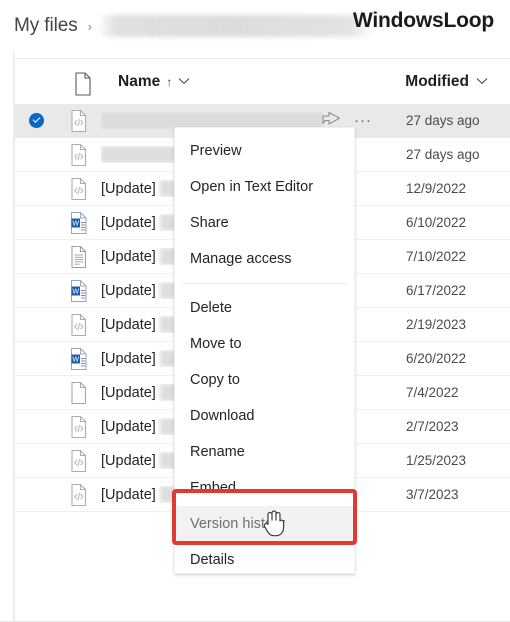  I want to click on menu-item-label: Preview, so click(216, 151).